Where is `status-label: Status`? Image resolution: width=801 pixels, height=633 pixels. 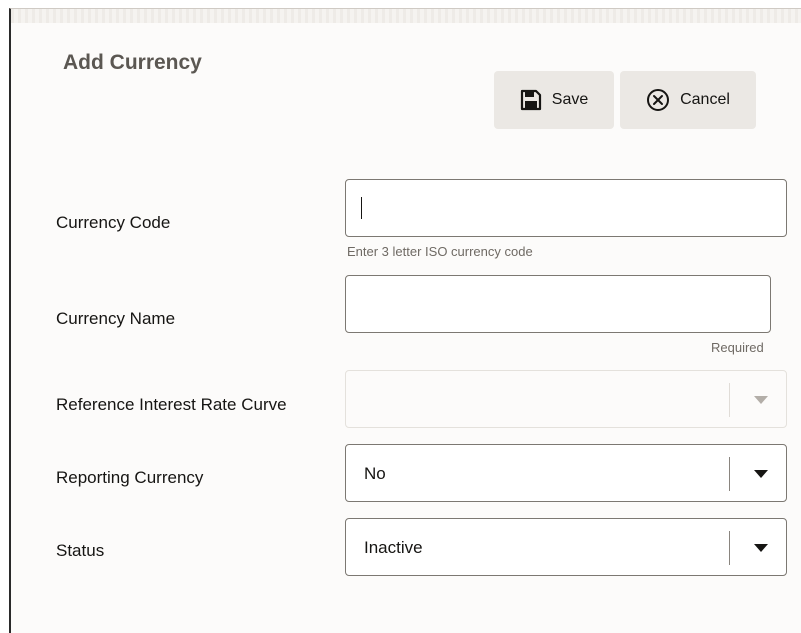
status-label: Status is located at coordinates (80, 550).